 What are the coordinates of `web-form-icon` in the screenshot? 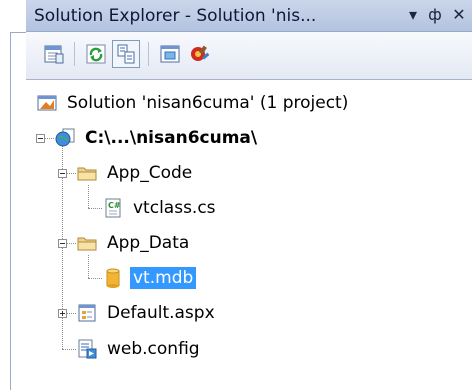 It's located at (87, 313).